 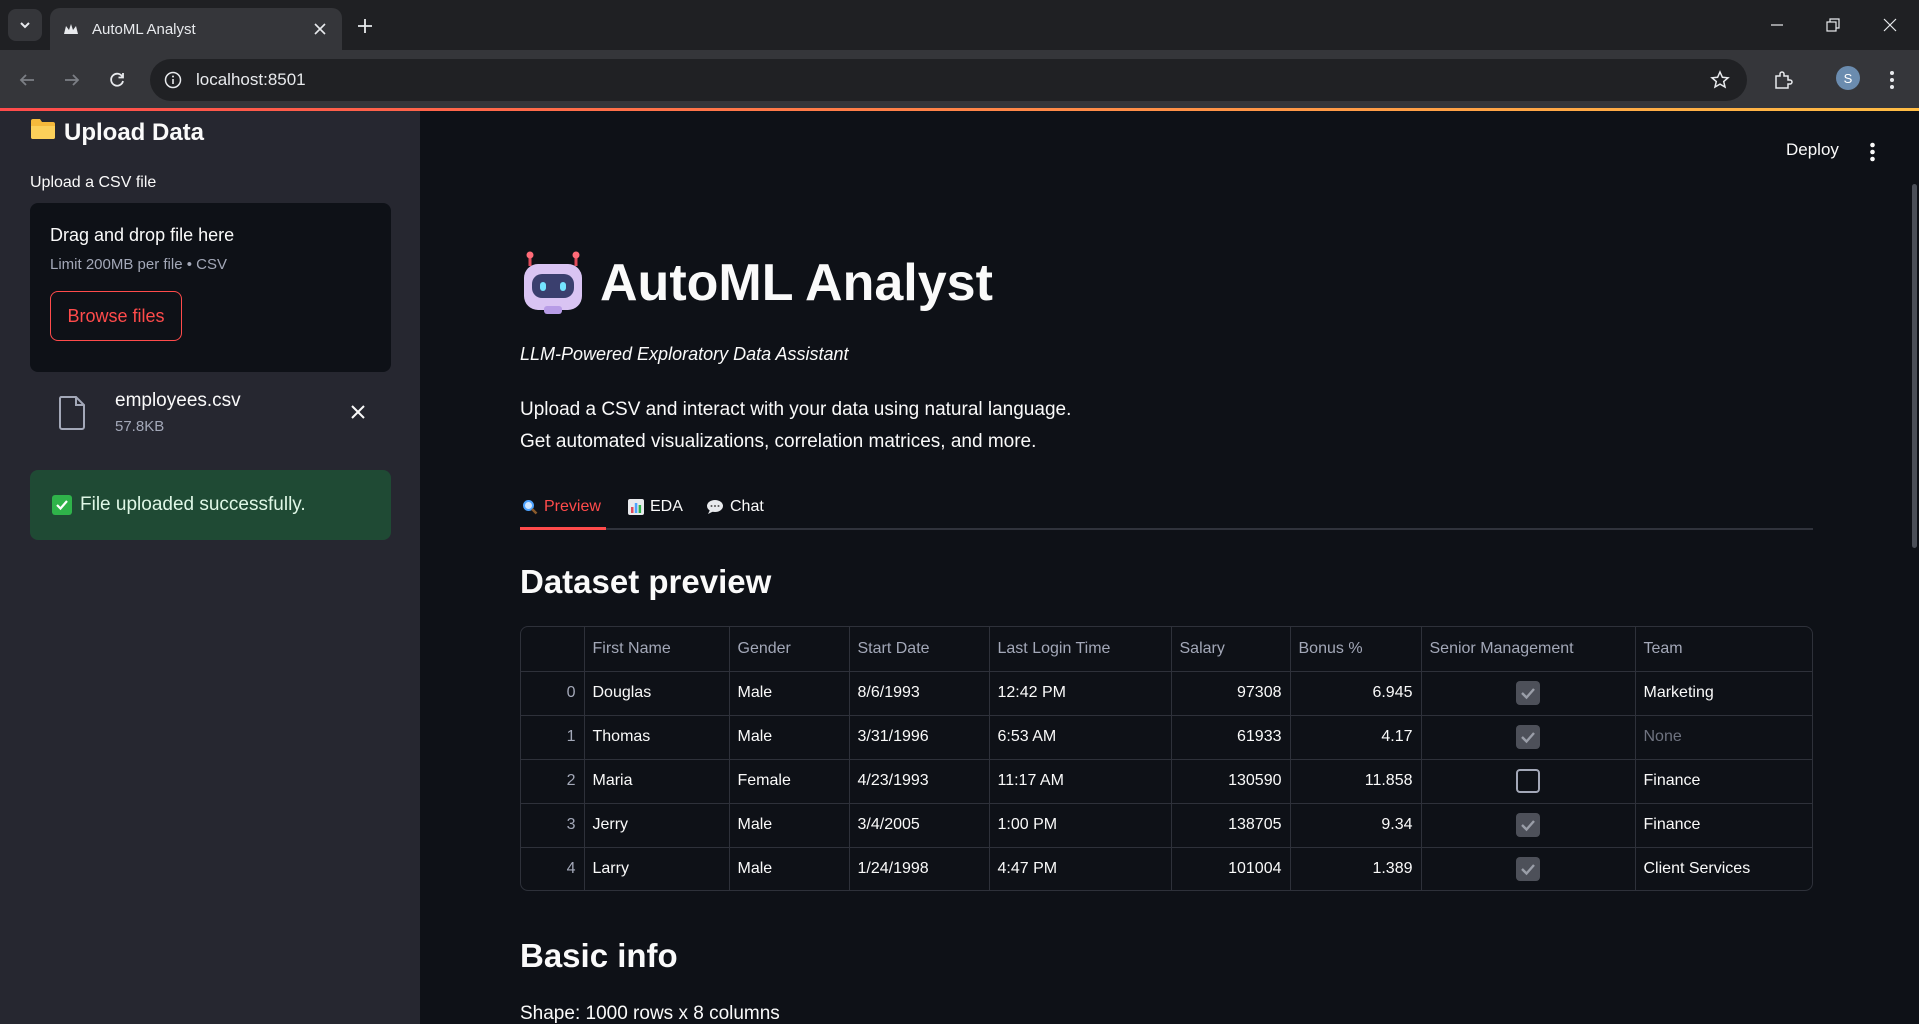 What do you see at coordinates (134, 132) in the screenshot?
I see `sidebar-title: Upload Data` at bounding box center [134, 132].